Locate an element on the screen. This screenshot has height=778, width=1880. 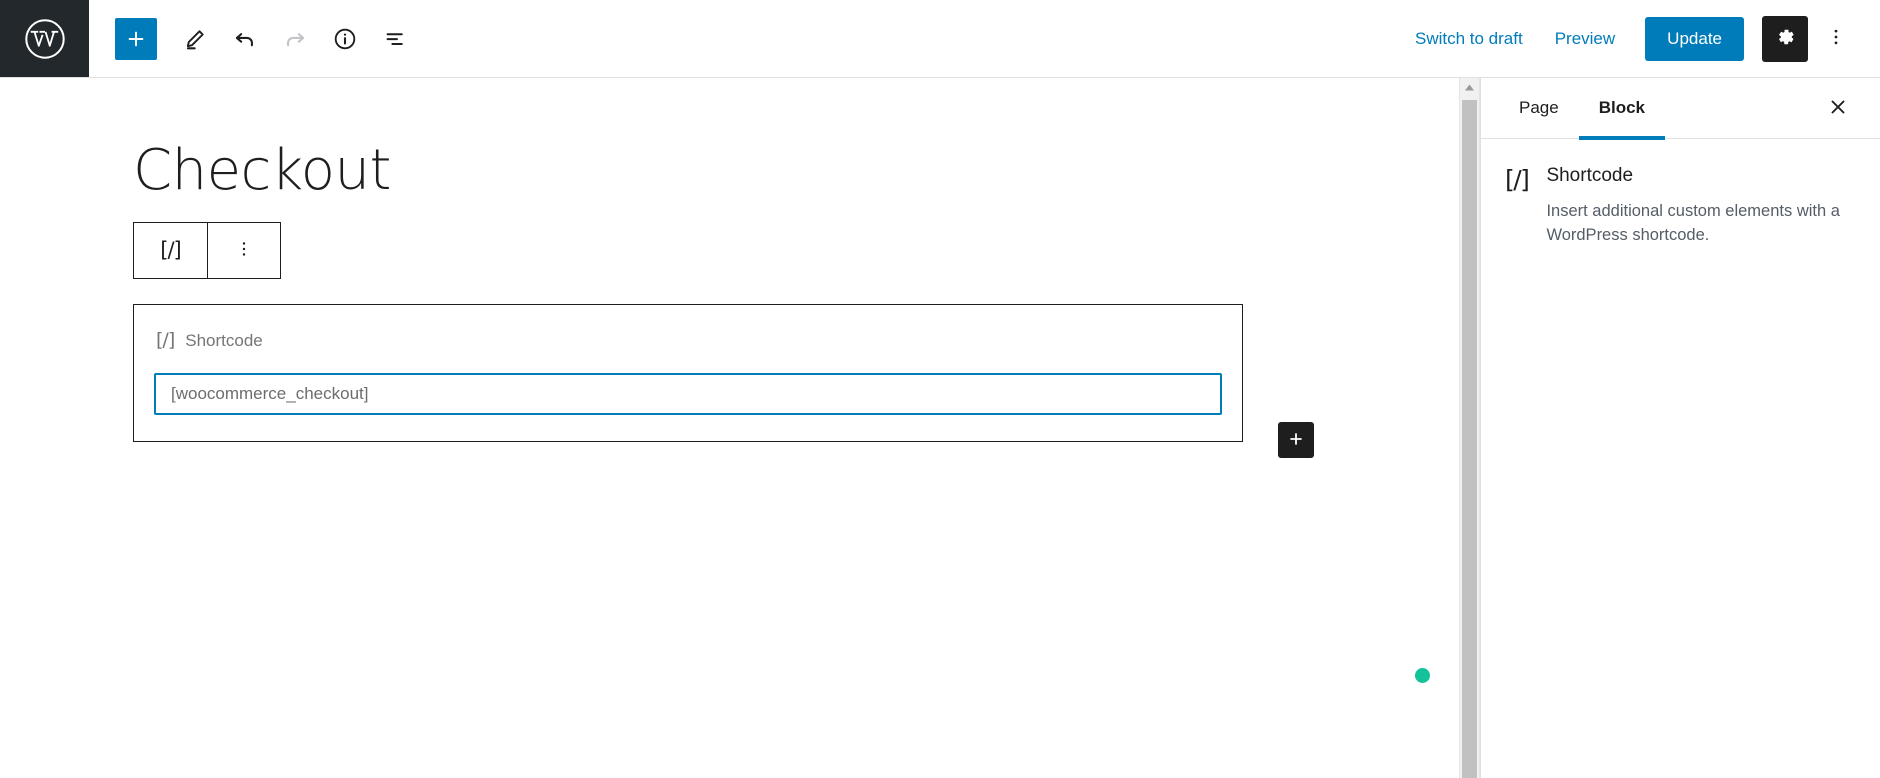
details-button is located at coordinates (345, 39).